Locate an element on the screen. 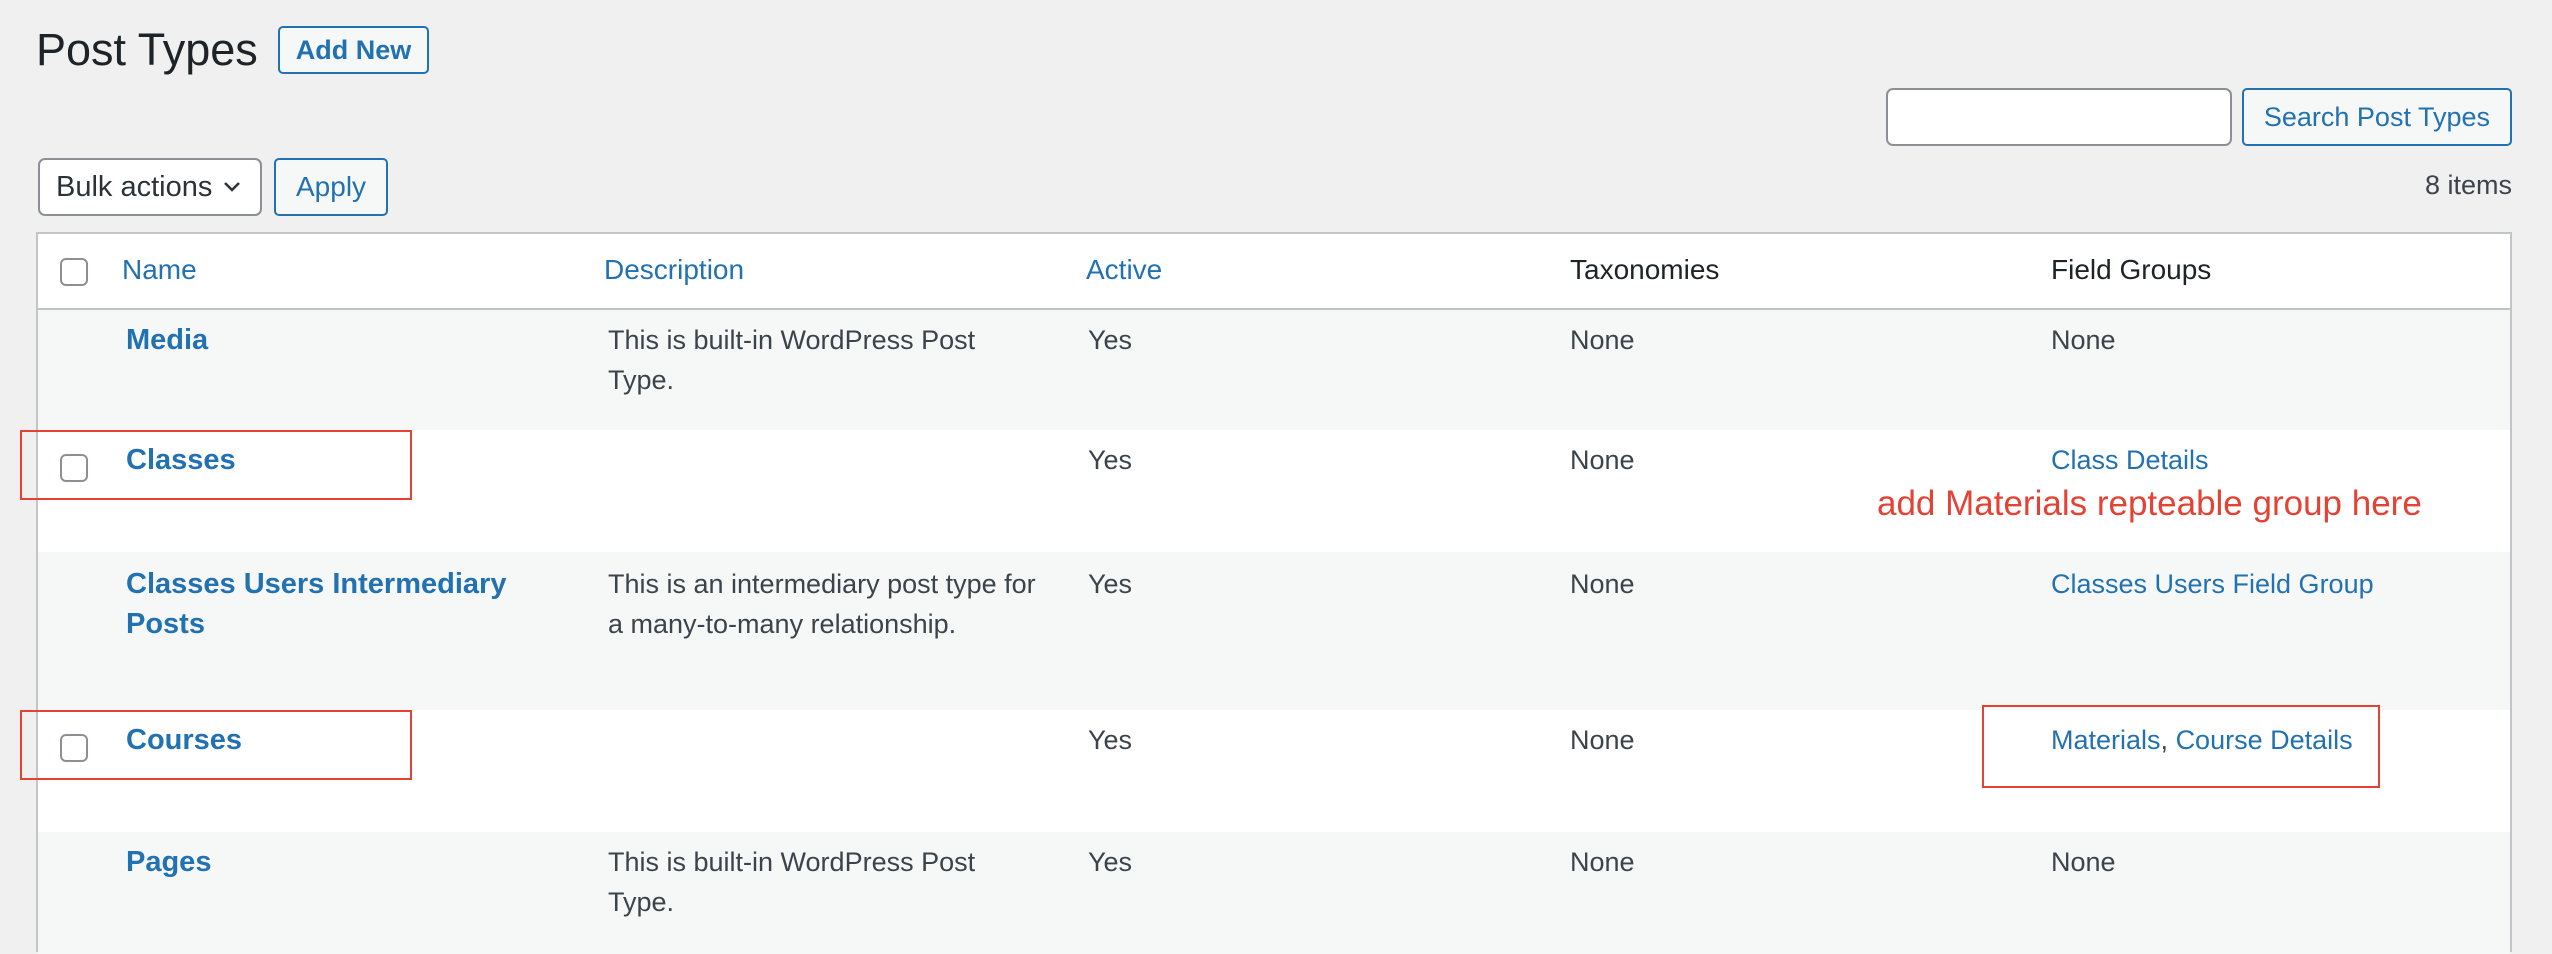  search-box: Search Post Types is located at coordinates (2198, 117).